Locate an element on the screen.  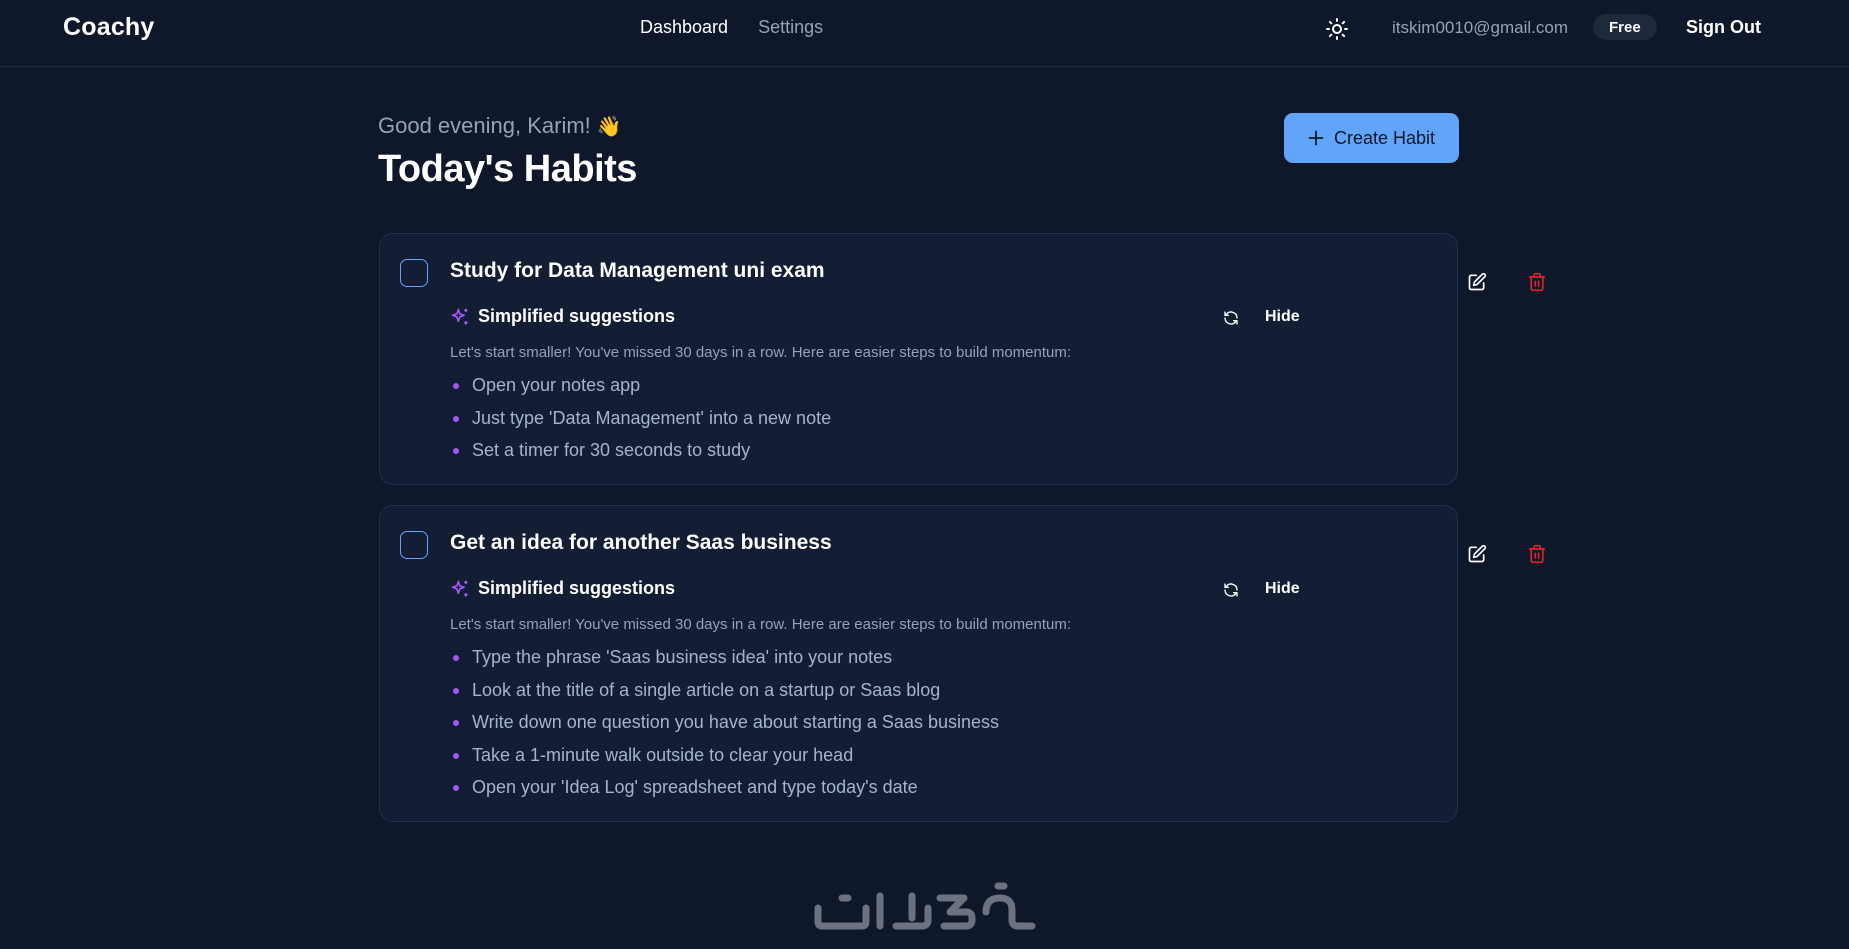
suggestion-text: Set a timer for 30 seconds to study is located at coordinates (611, 450).